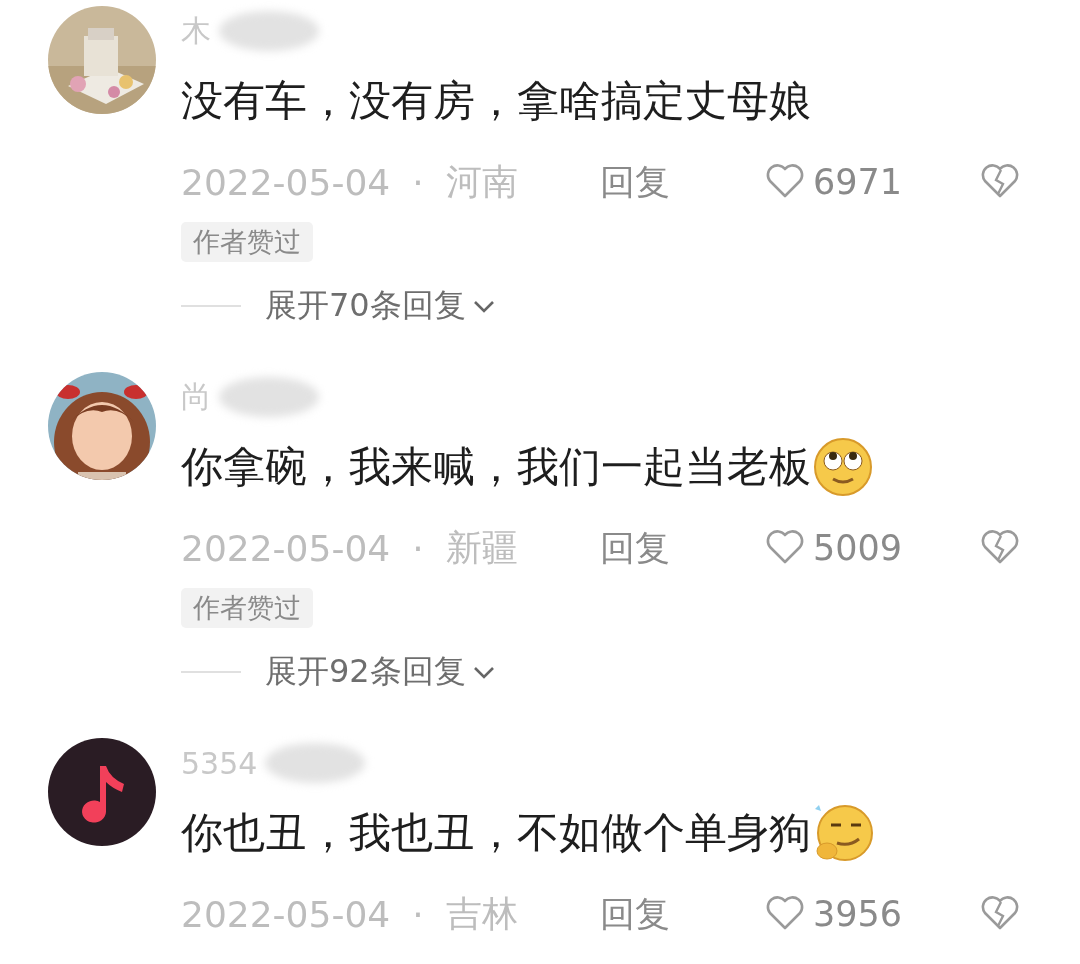  I want to click on rolling-eyes-emoji-icon, so click(844, 467).